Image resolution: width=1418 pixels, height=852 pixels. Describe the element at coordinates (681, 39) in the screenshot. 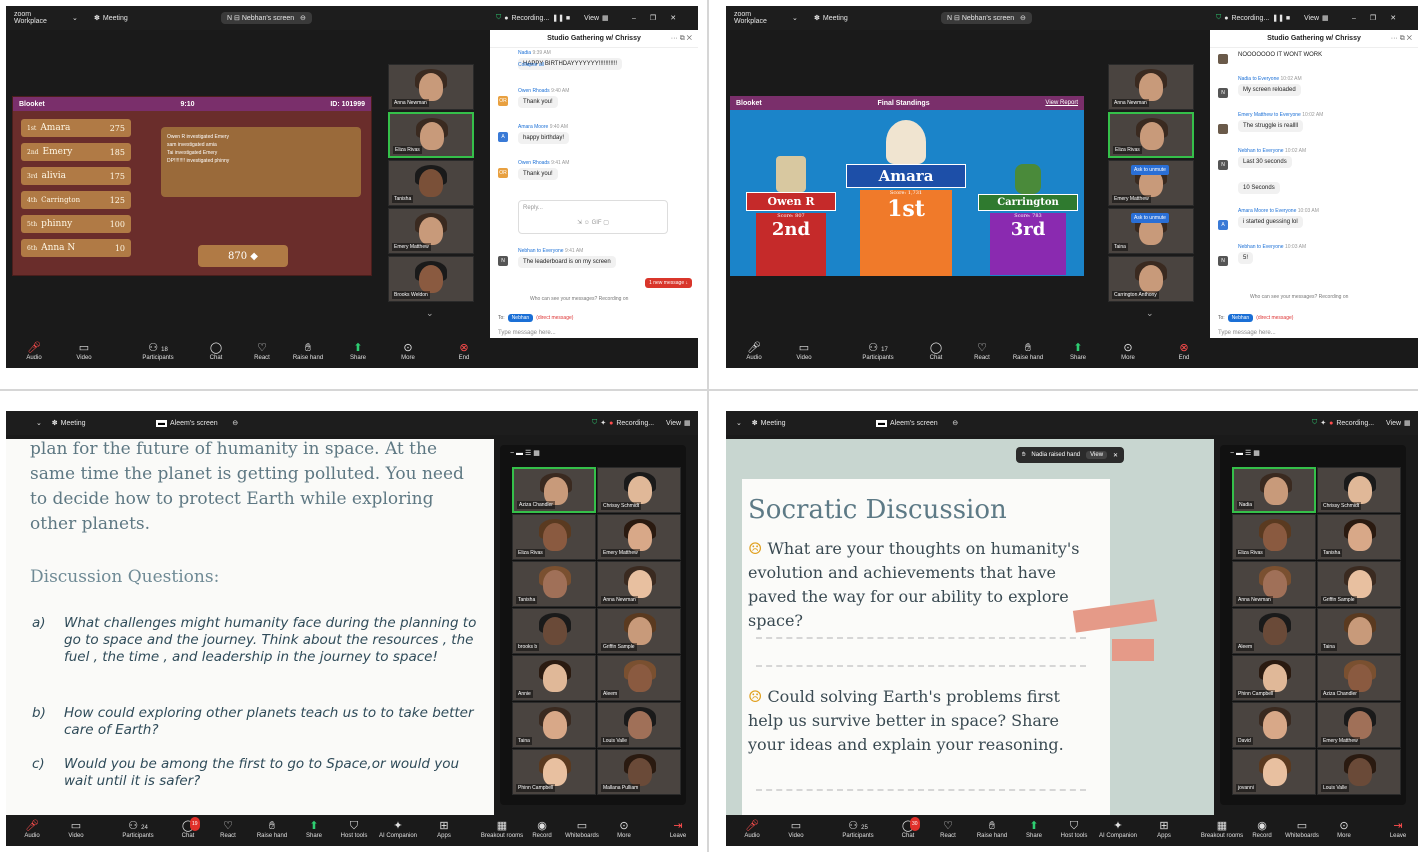

I see `chat-actions-icon: ··· ⧉ ✕` at that location.